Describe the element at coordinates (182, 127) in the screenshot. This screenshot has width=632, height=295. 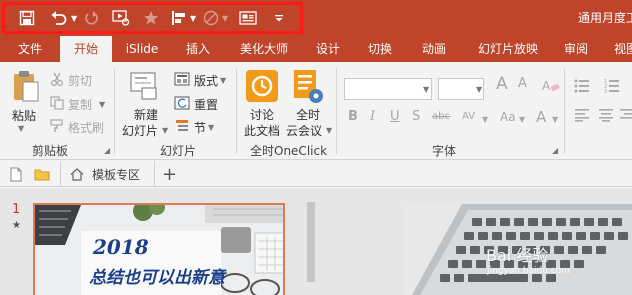
I see `section-icon` at that location.